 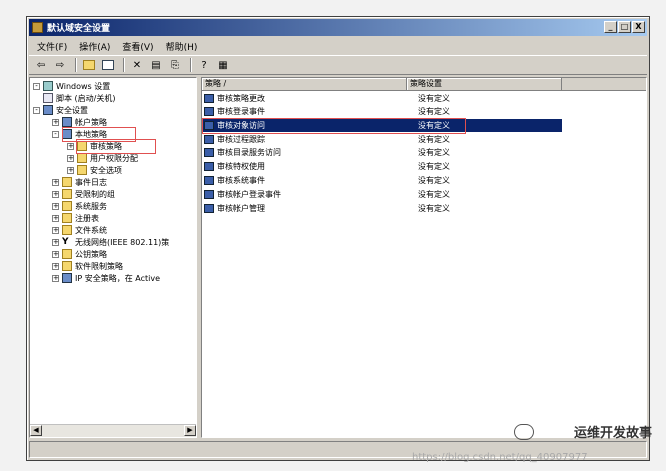 What do you see at coordinates (52, 46) in the screenshot?
I see `menu-file: 文件(F)` at bounding box center [52, 46].